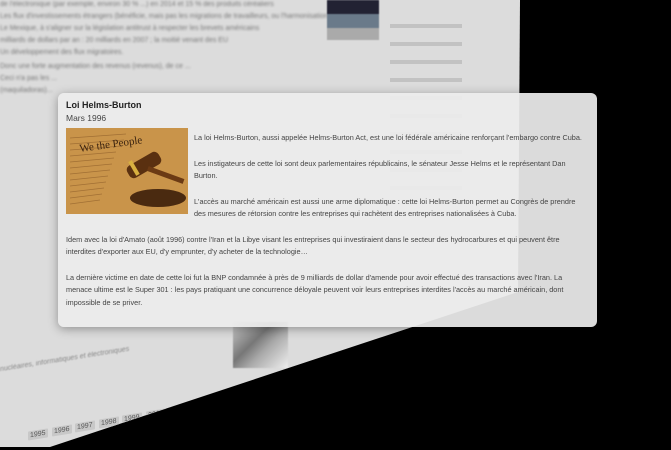 Image resolution: width=671 pixels, height=450 pixels. Describe the element at coordinates (461, 362) in the screenshot. I see `timeline-year-label: 2013` at that location.